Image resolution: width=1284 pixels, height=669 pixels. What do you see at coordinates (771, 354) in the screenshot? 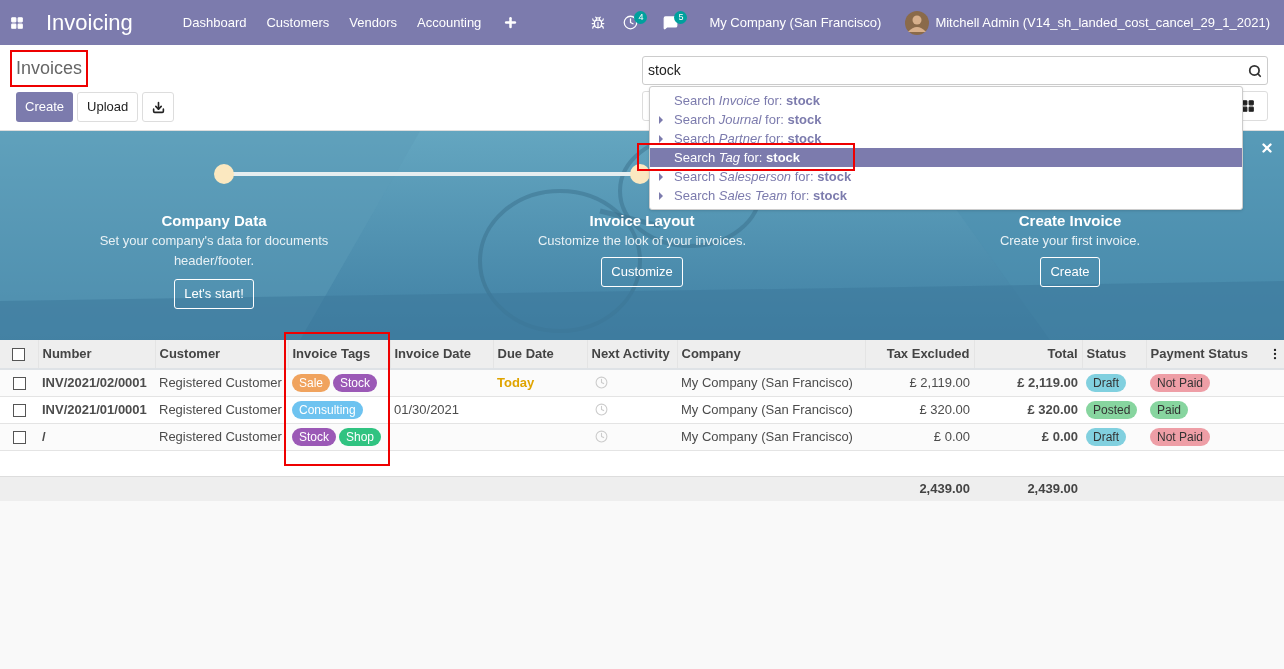
I see `column-header: Company` at bounding box center [771, 354].